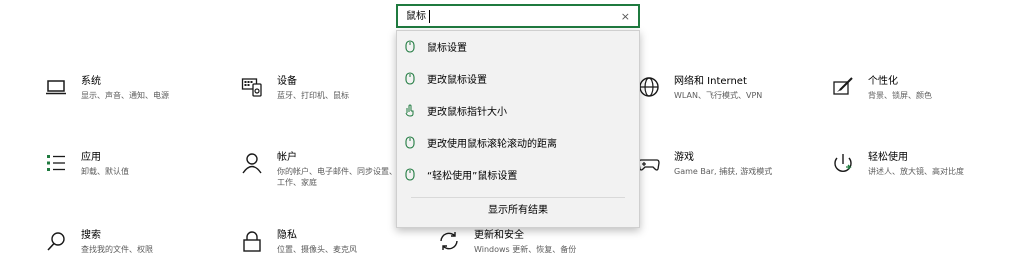 This screenshot has width=1024, height=274. What do you see at coordinates (916, 171) in the screenshot?
I see `tile-desc: 讲述人、放大镜、高对比度` at bounding box center [916, 171].